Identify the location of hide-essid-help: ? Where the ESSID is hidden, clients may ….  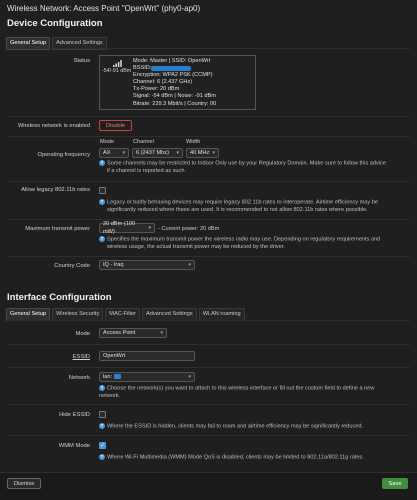
(231, 426).